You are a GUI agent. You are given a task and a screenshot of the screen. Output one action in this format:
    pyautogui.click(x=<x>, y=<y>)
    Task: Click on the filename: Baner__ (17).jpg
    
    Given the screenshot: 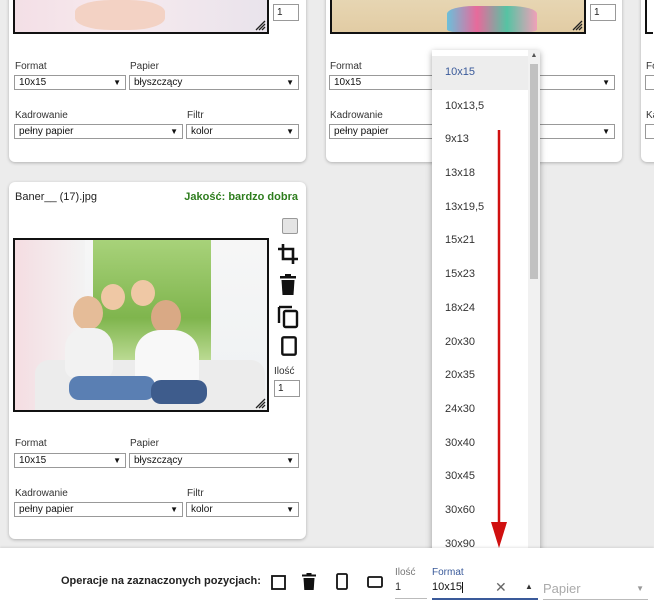 What is the action you would take?
    pyautogui.click(x=56, y=197)
    